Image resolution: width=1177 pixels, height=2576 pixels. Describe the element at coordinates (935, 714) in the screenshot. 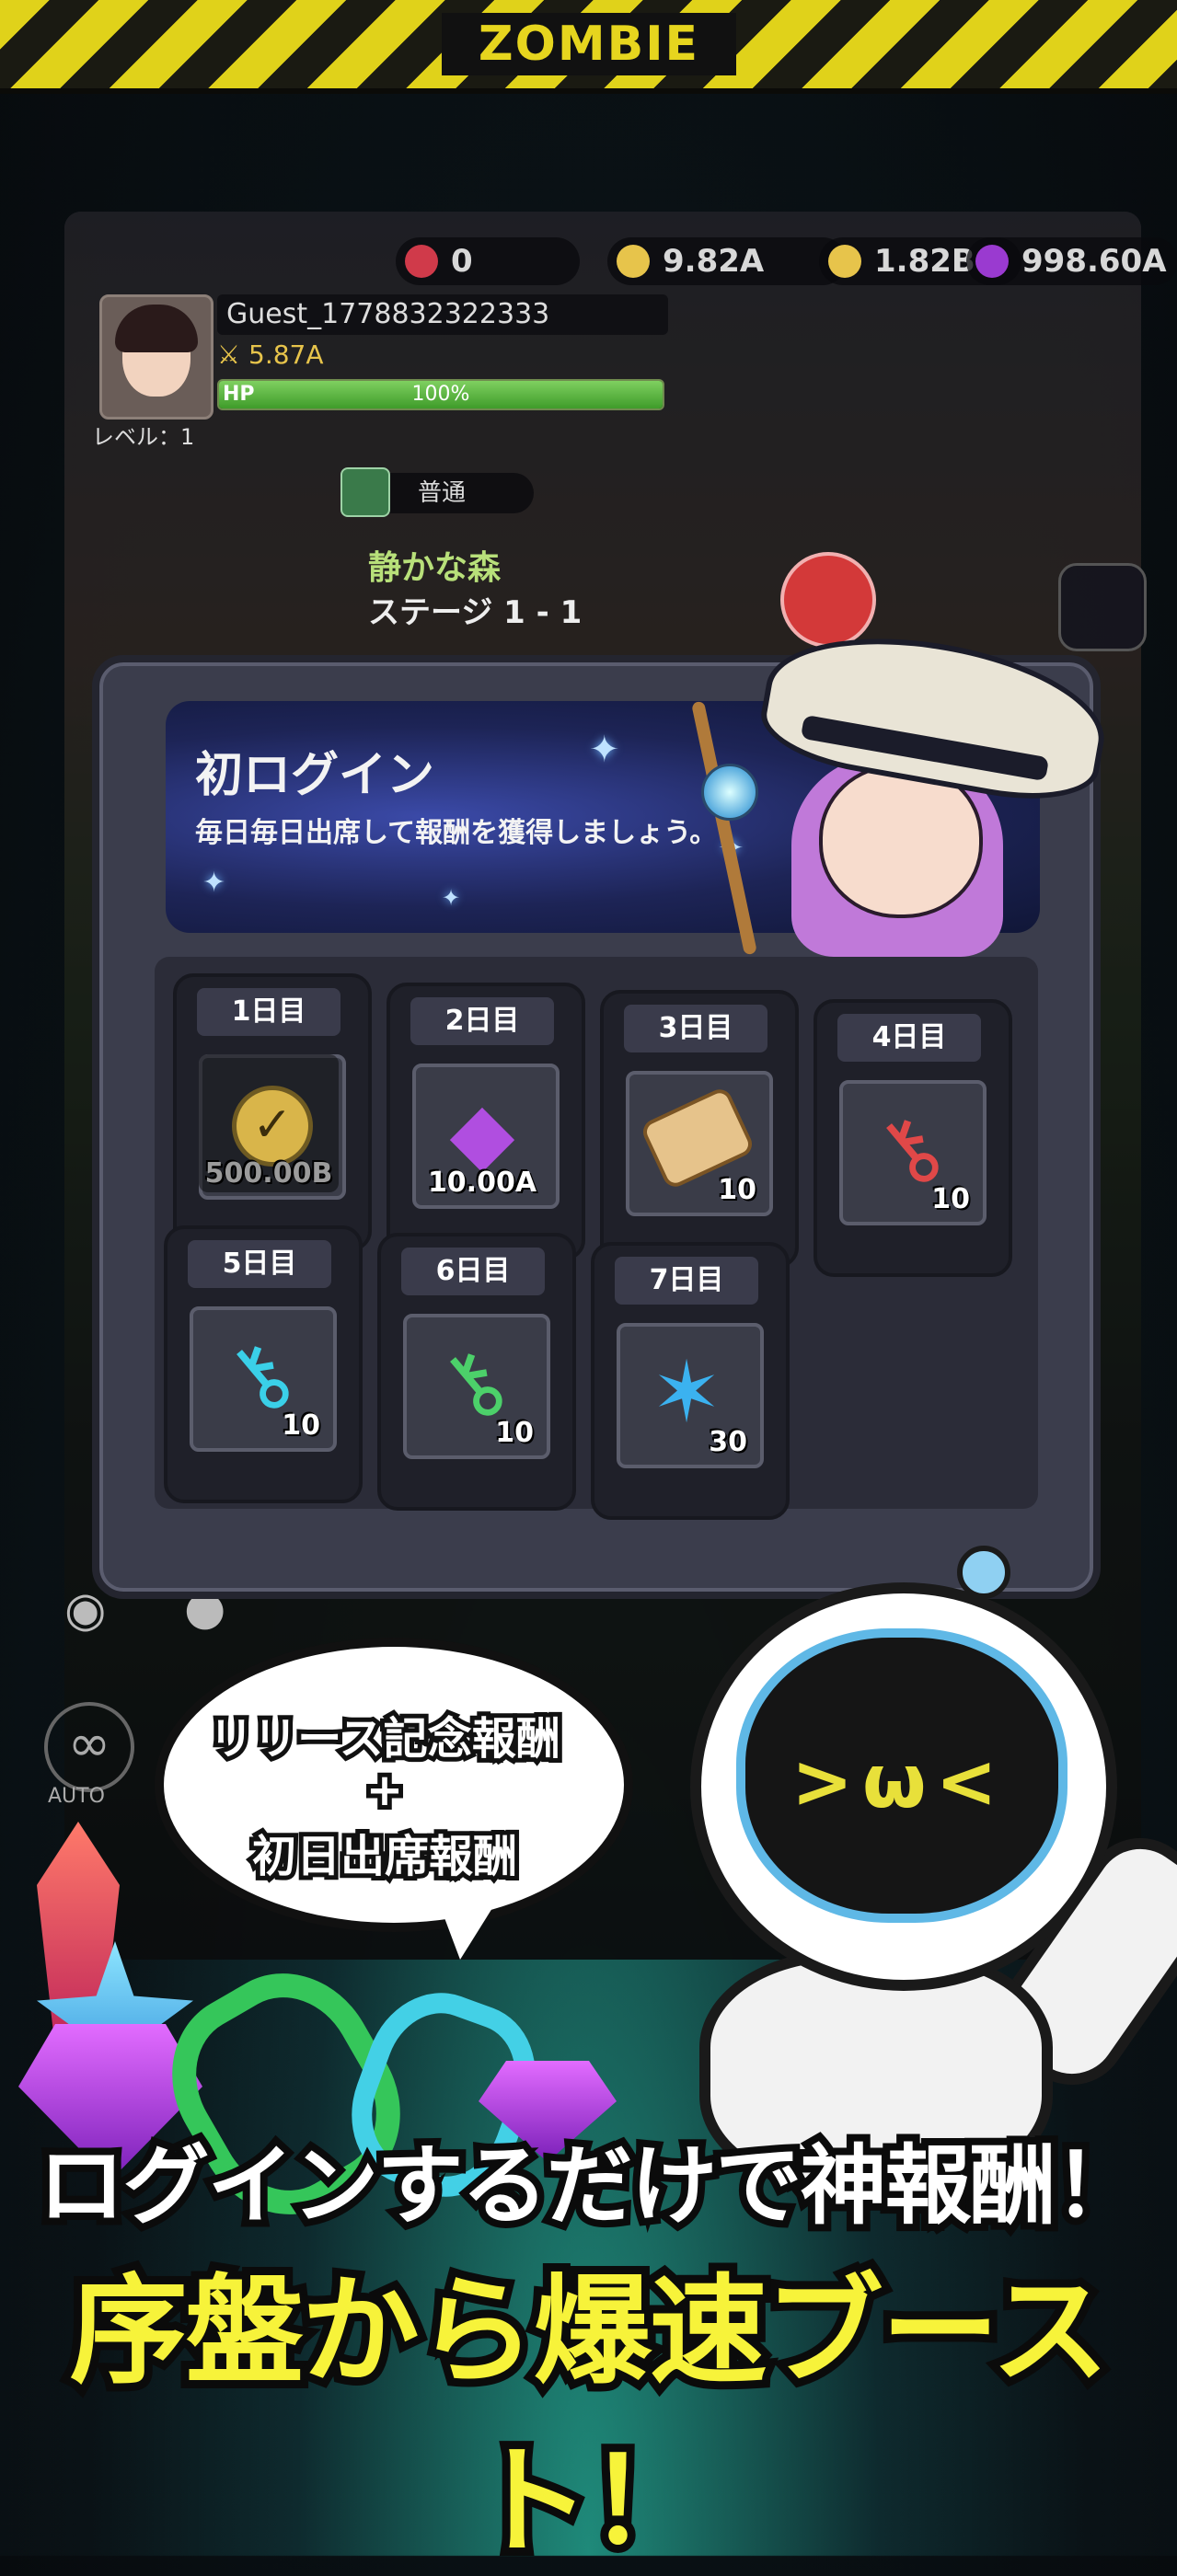

I see `witch-hat` at that location.